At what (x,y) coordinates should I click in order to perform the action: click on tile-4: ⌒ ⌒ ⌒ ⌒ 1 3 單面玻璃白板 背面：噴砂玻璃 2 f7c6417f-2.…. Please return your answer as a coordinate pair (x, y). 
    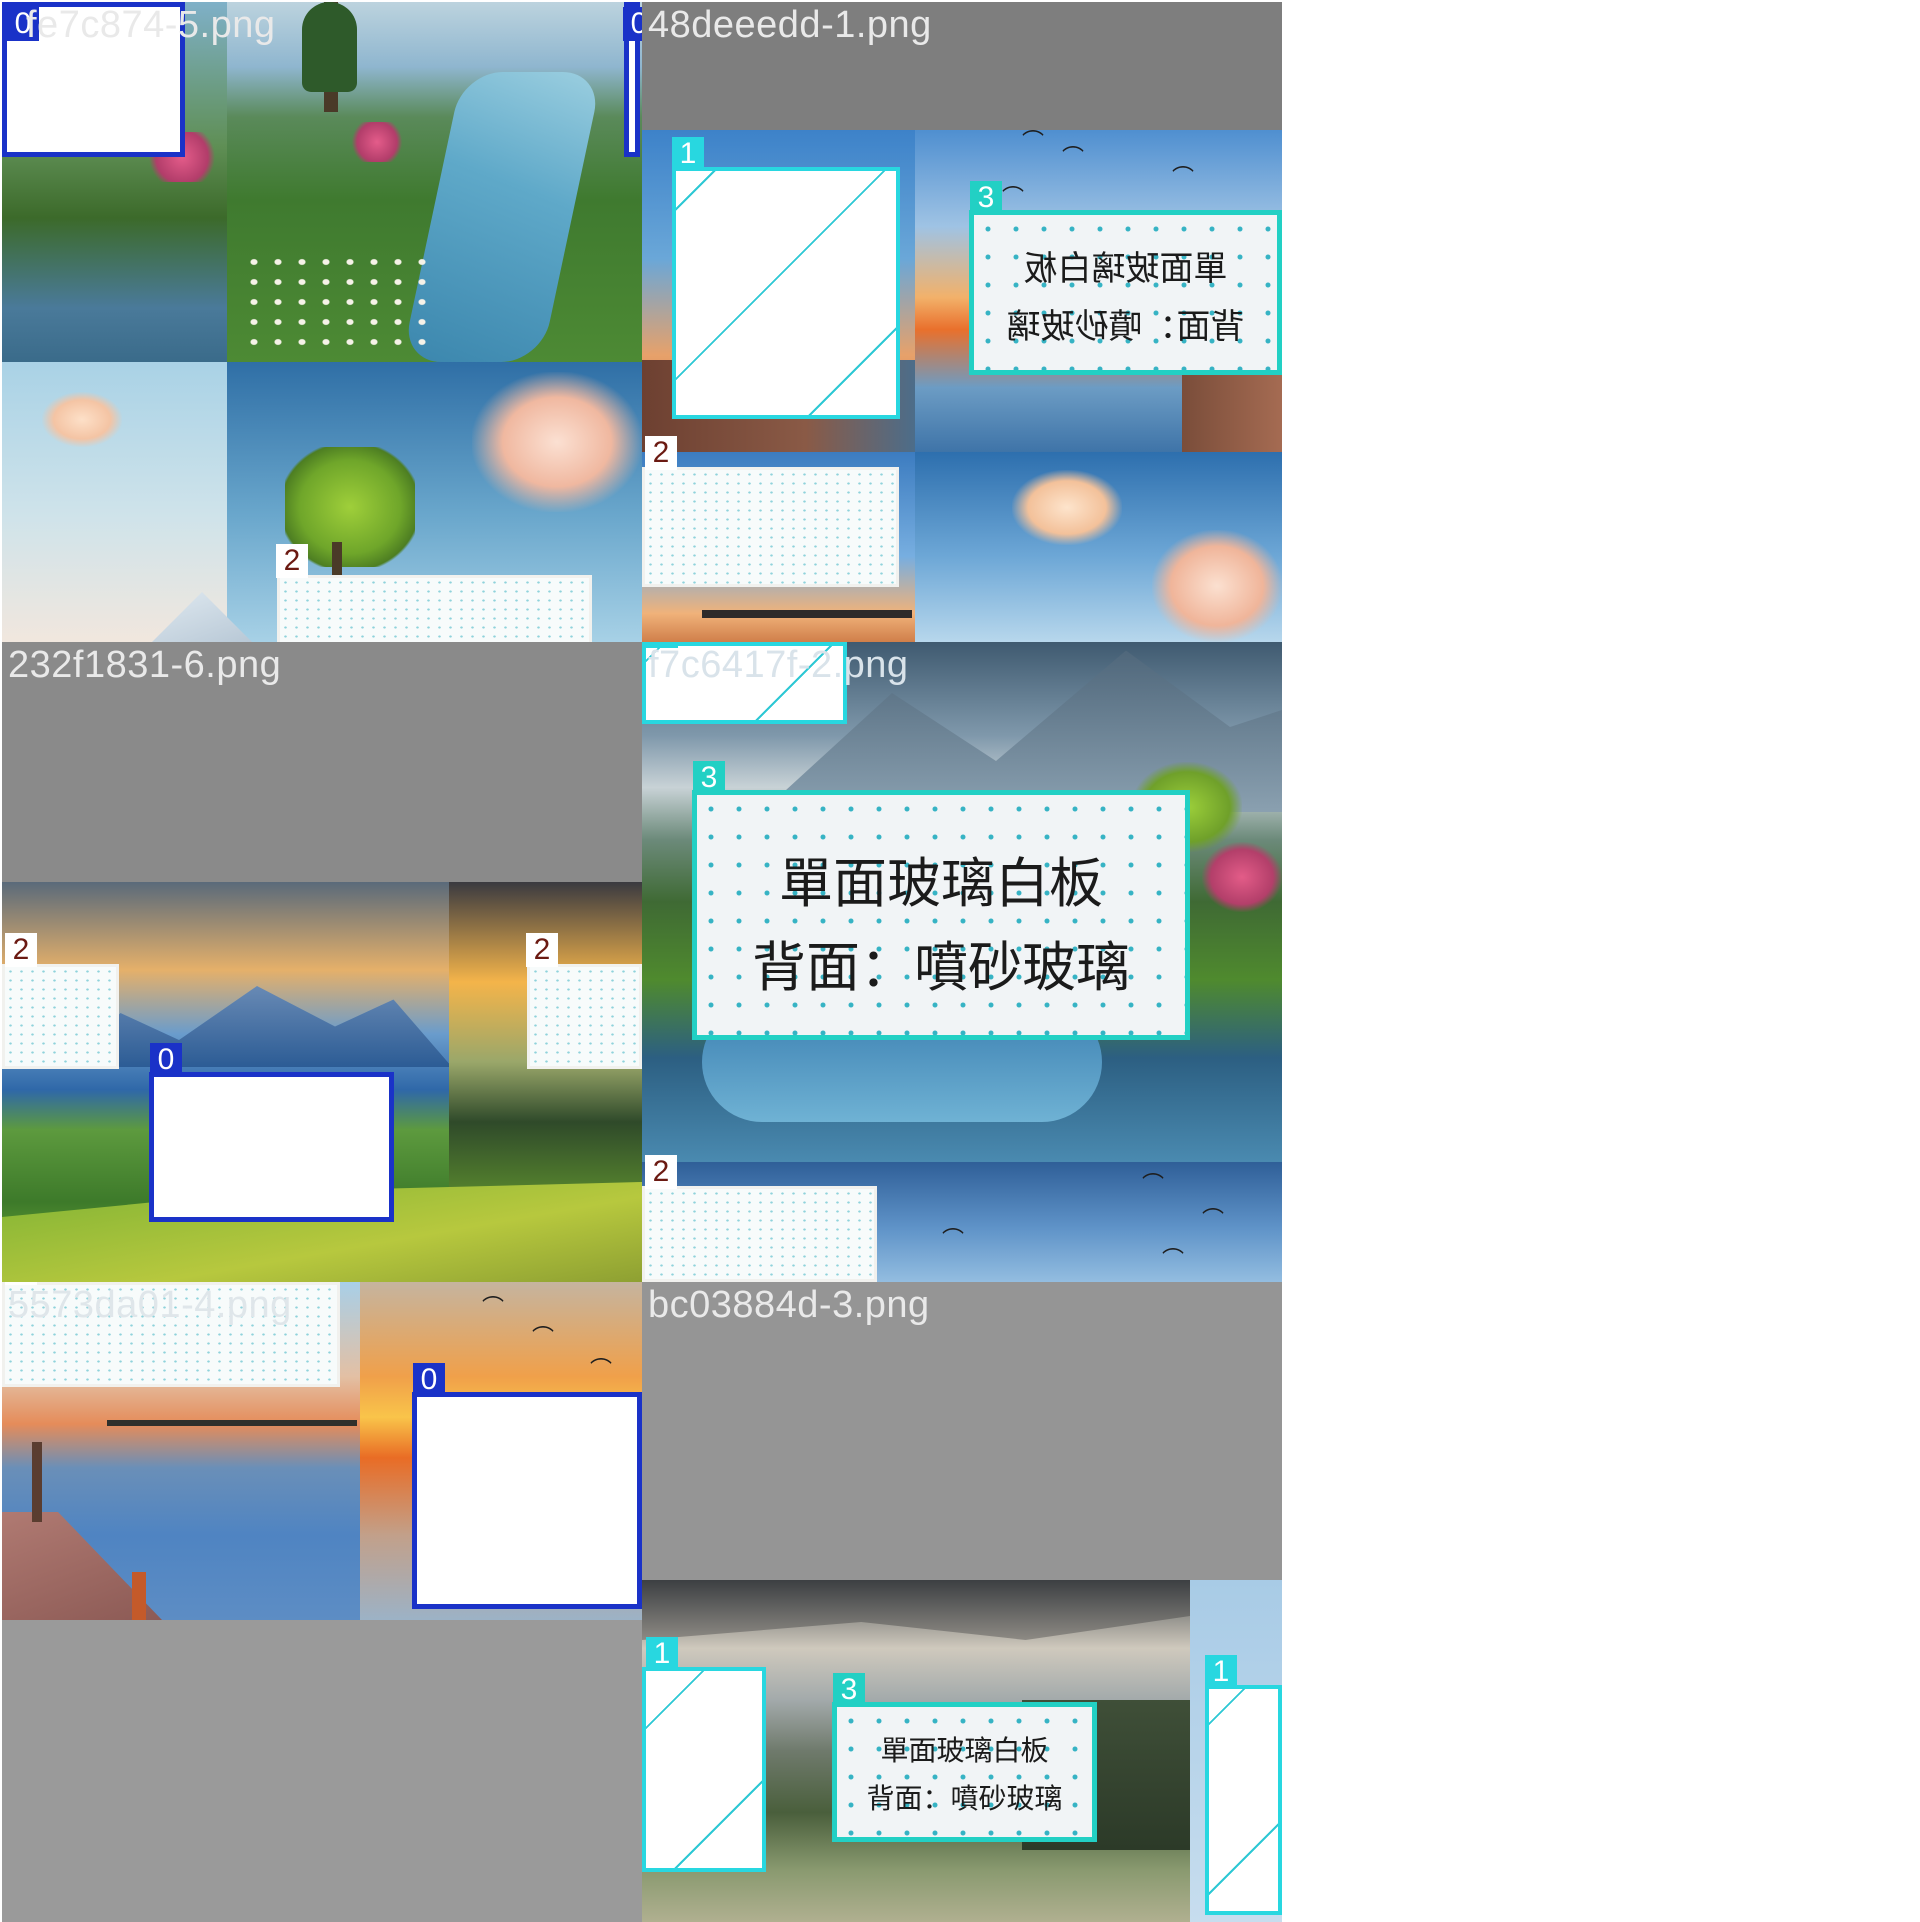
    Looking at the image, I should click on (962, 962).